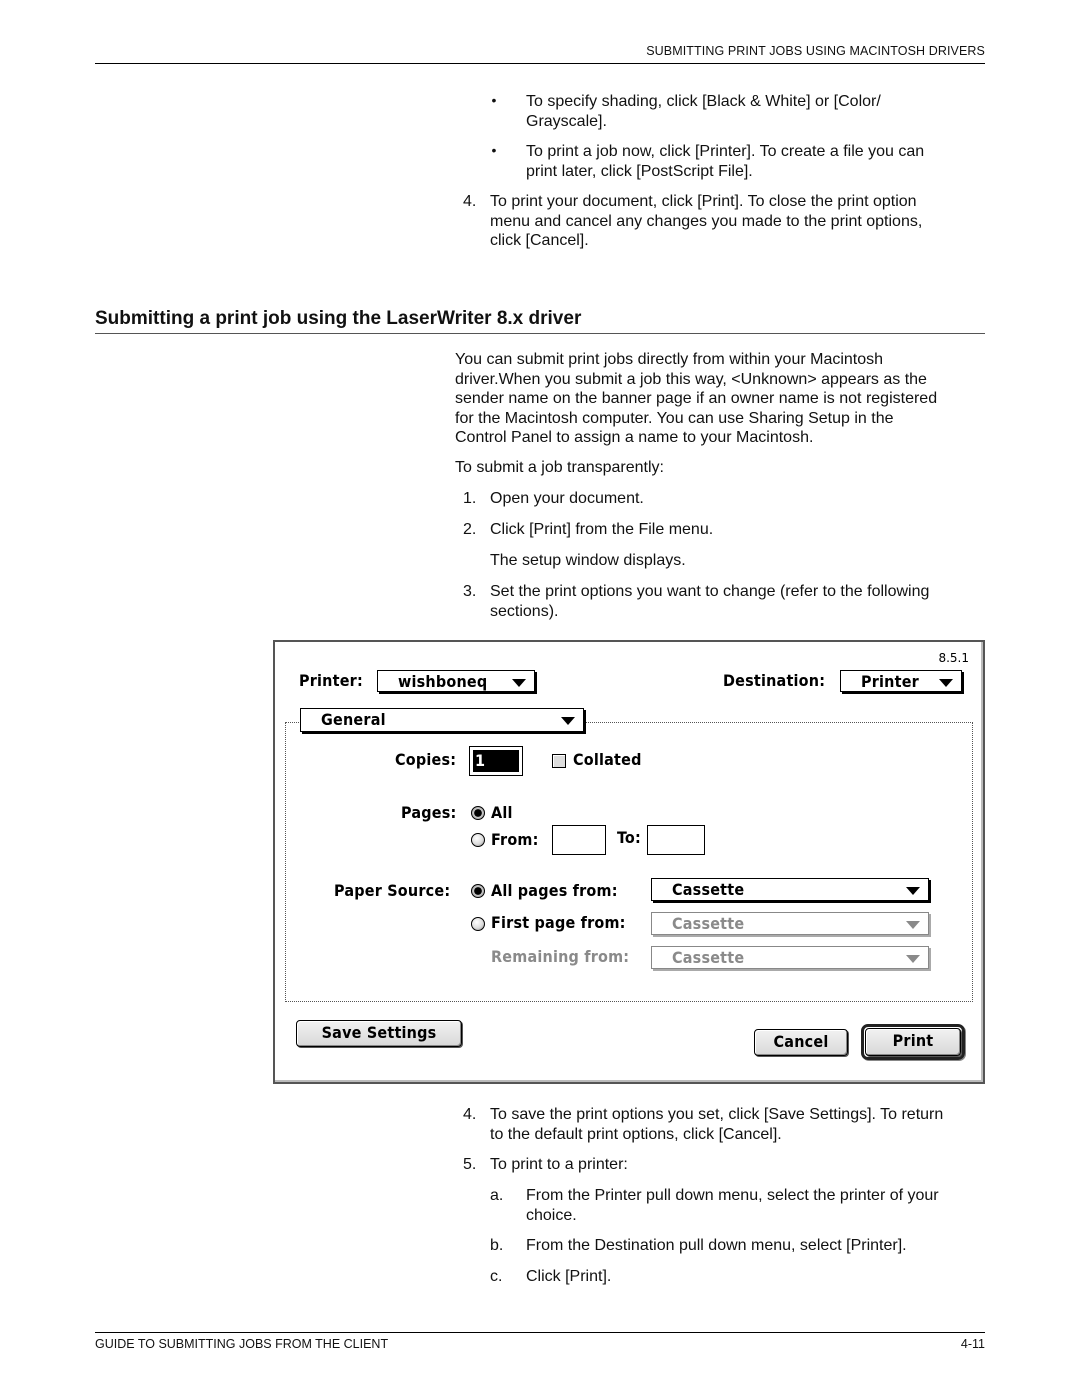 The image size is (1080, 1397). What do you see at coordinates (559, 467) in the screenshot?
I see `lead-in: To submit a job transparently:` at bounding box center [559, 467].